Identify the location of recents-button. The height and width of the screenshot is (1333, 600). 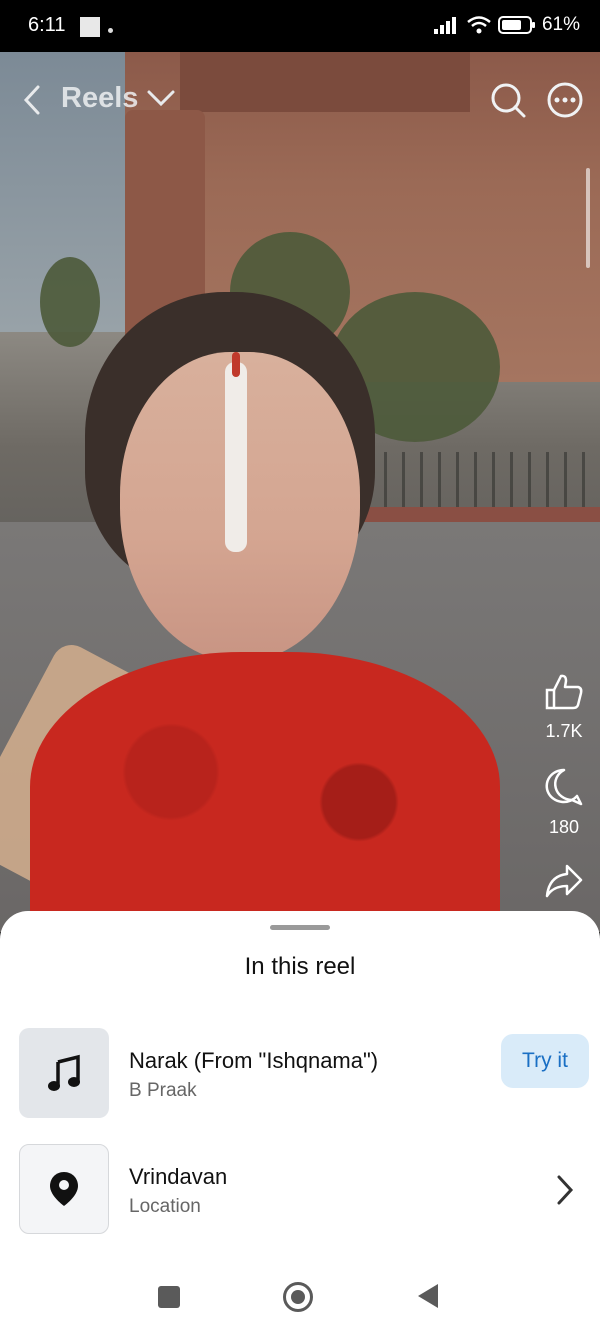
(169, 1297).